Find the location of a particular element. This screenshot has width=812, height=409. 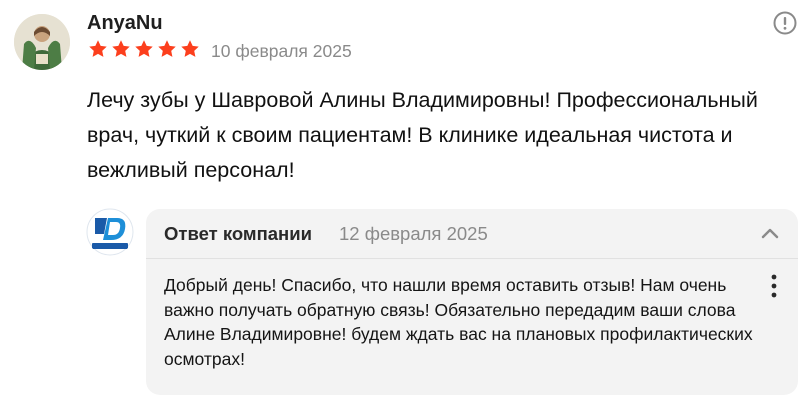

more-vertical-icon is located at coordinates (774, 286).